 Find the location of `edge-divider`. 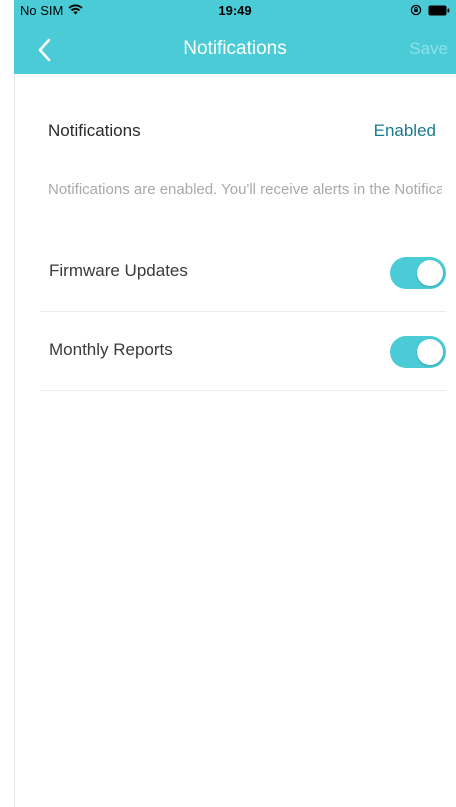

edge-divider is located at coordinates (14, 440).